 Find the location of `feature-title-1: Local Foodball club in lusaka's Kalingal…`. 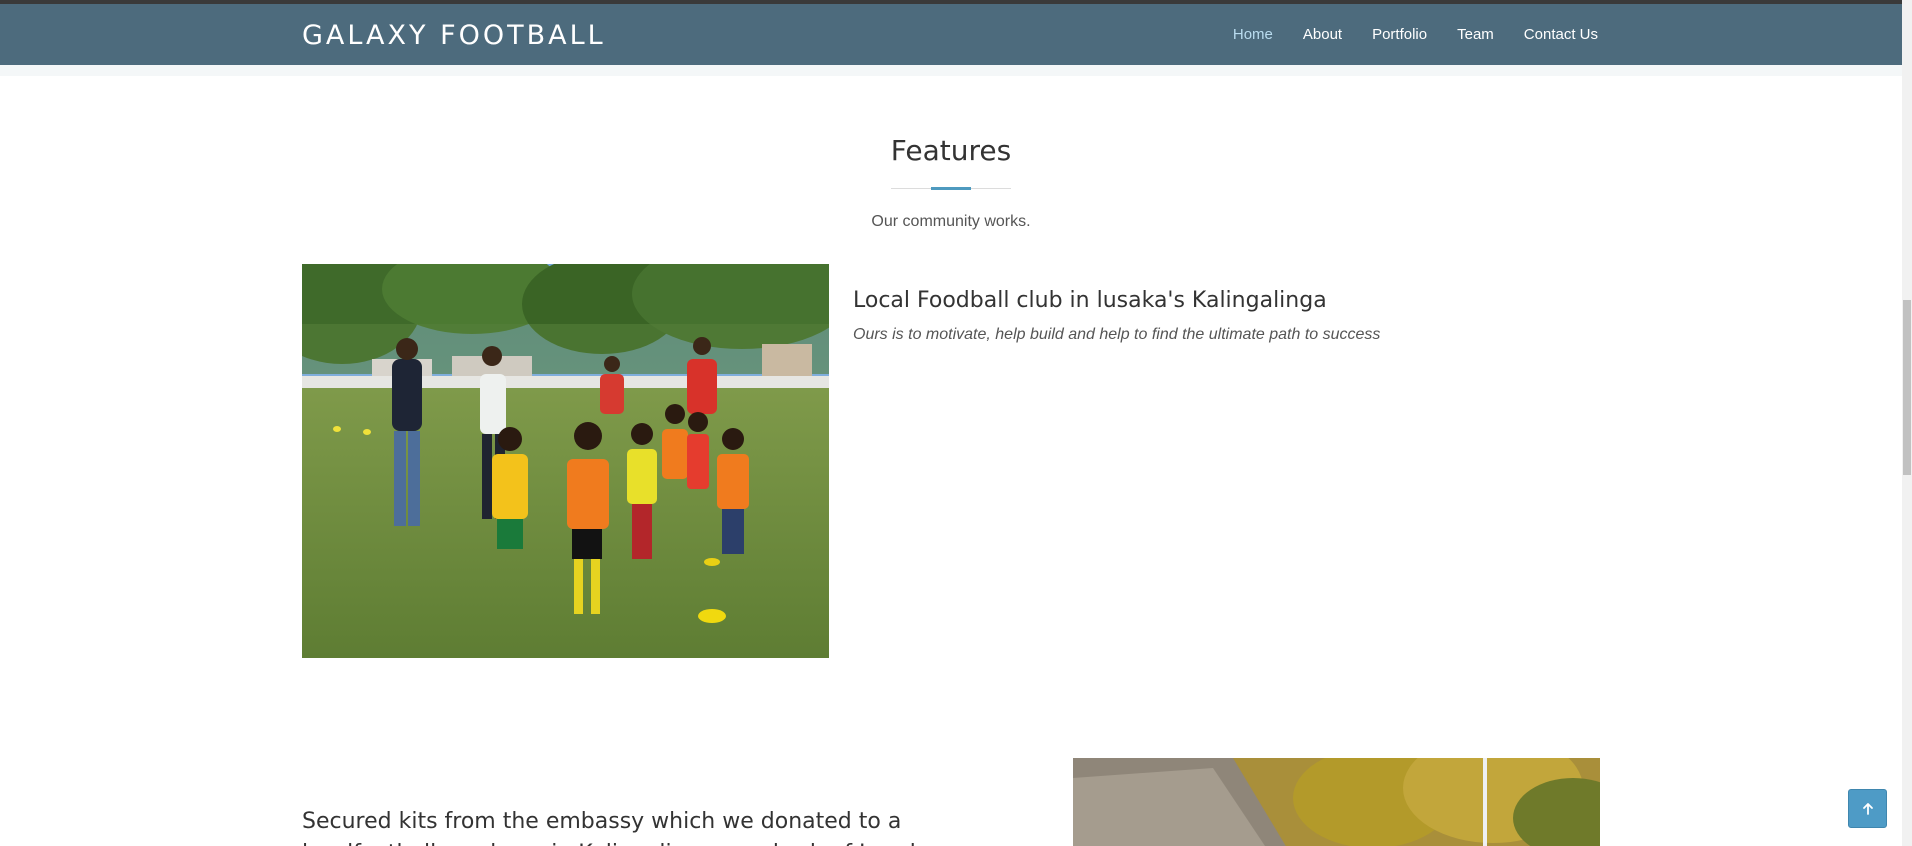

feature-title-1: Local Foodball club in lusaka's Kalingal… is located at coordinates (1090, 300).